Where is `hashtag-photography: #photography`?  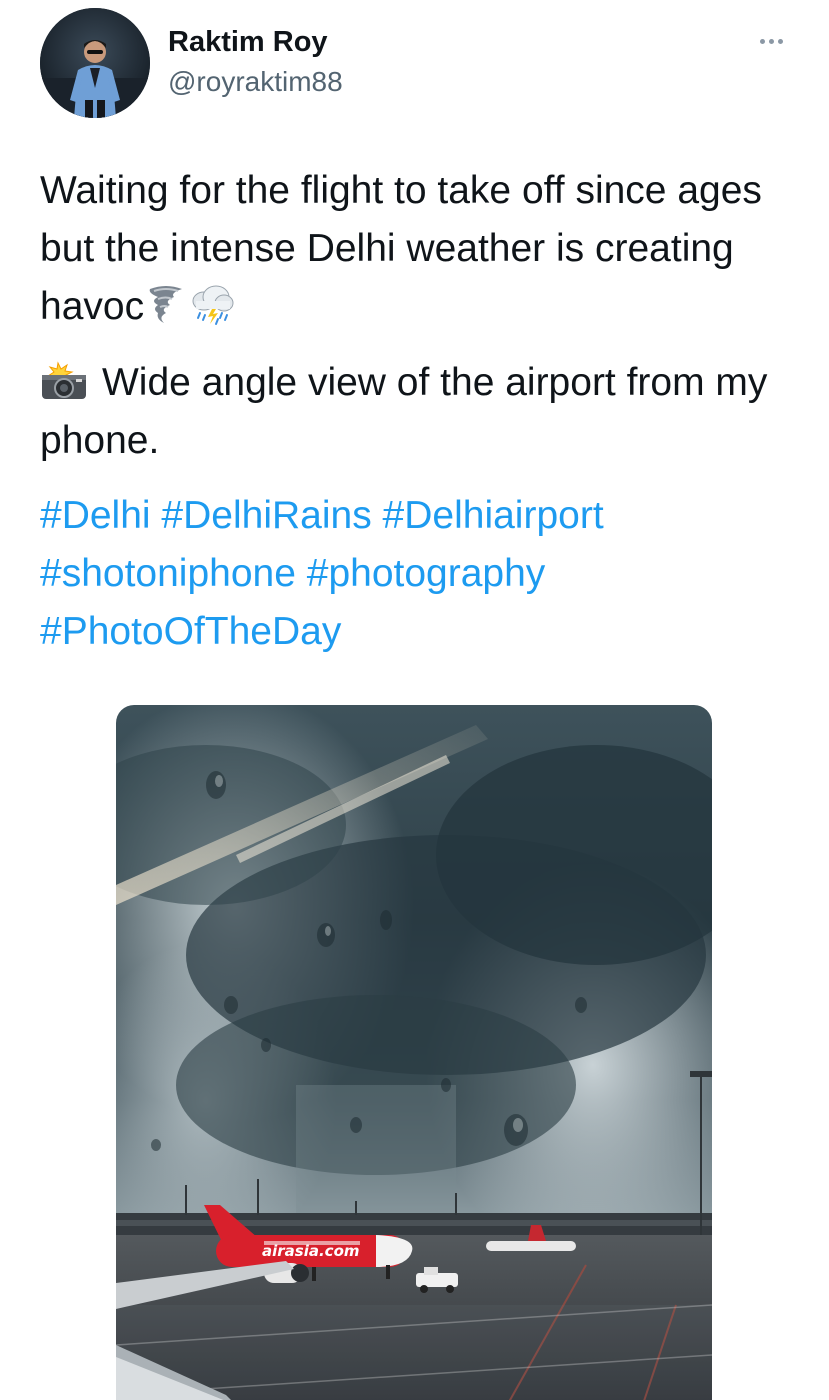 hashtag-photography: #photography is located at coordinates (426, 573).